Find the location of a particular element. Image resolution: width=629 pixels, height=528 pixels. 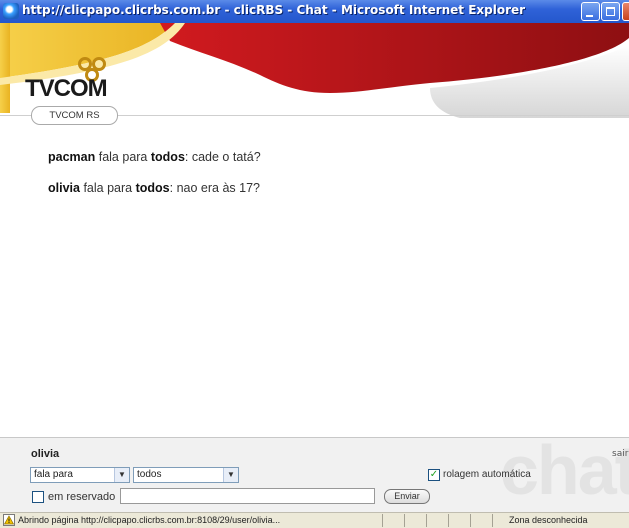

chat-message: olivia fala para todos: nao era às 17? is located at coordinates (154, 188).